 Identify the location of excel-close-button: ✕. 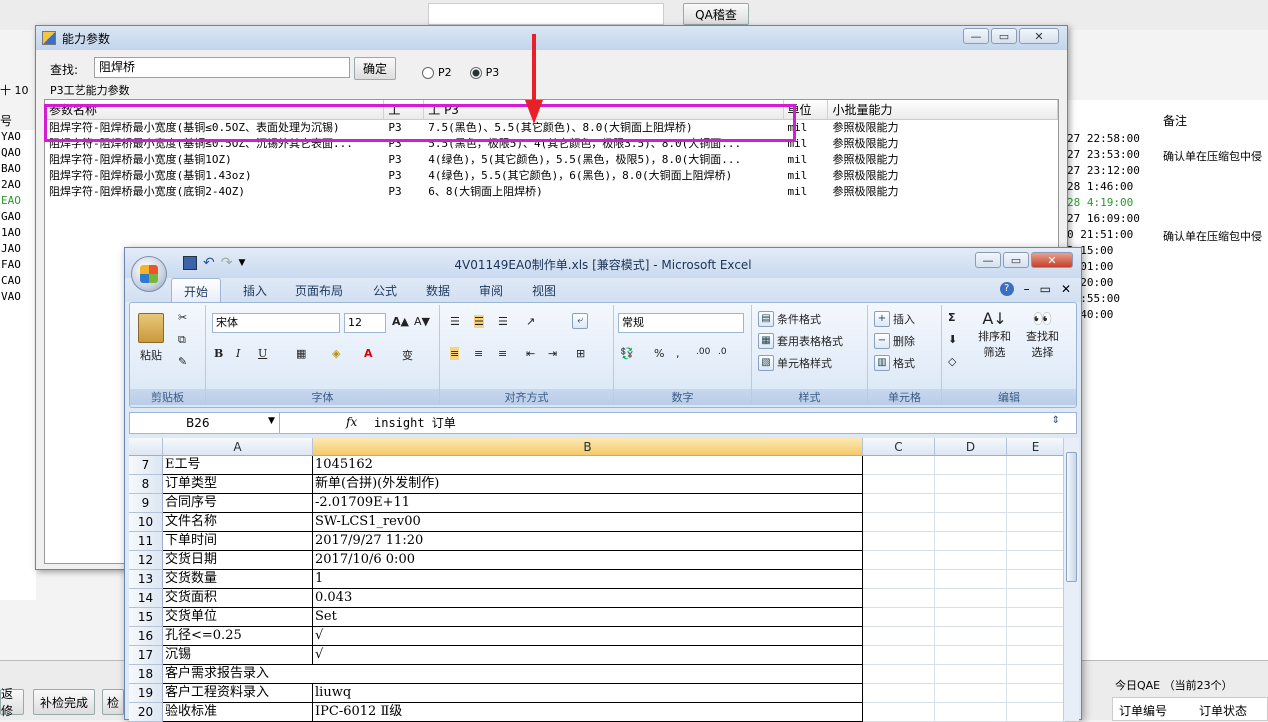
(1052, 260).